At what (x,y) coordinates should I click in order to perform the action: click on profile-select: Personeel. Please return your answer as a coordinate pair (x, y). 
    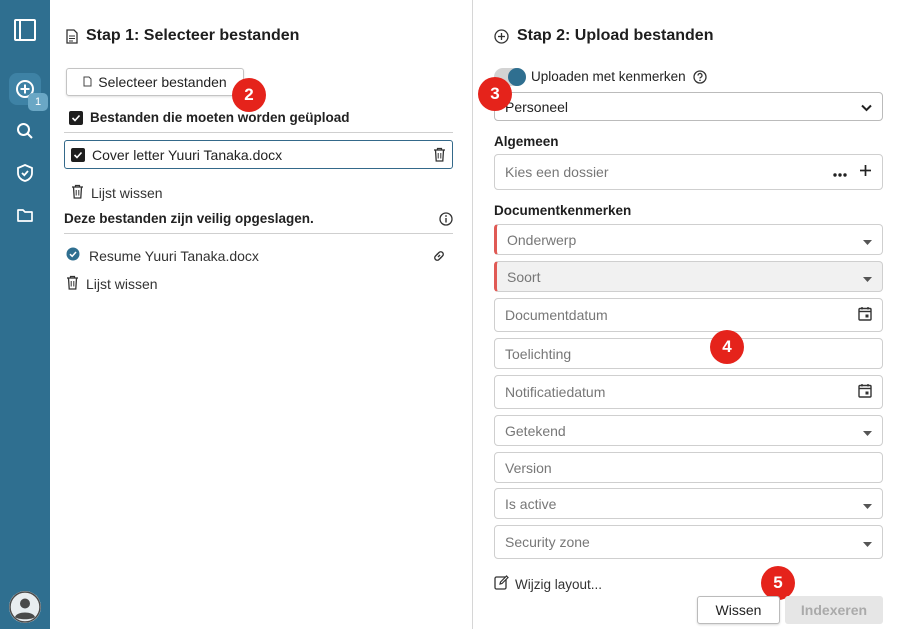
    Looking at the image, I should click on (688, 106).